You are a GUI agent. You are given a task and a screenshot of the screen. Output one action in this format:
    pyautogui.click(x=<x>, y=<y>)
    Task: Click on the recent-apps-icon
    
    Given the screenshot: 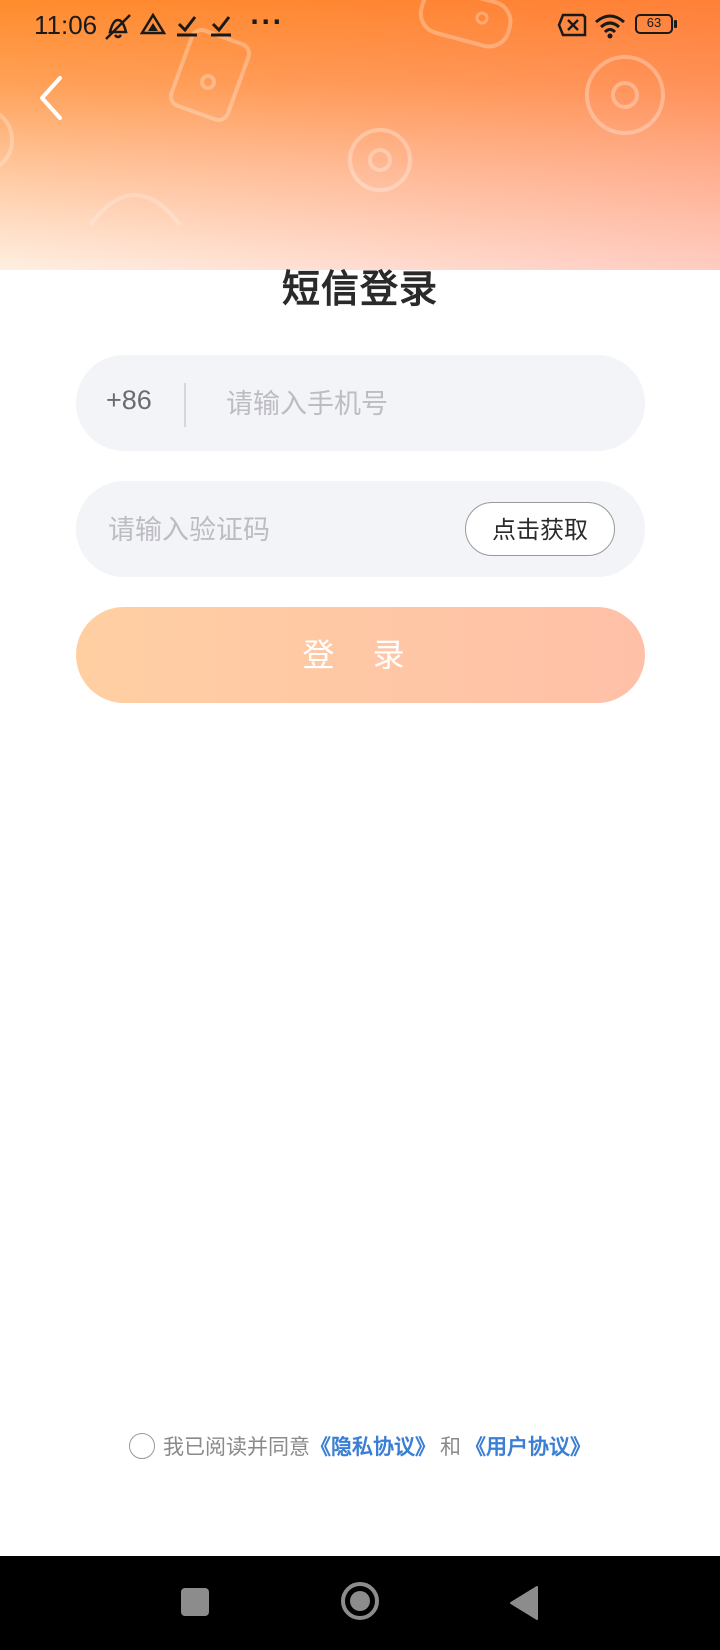 What is the action you would take?
    pyautogui.click(x=195, y=1602)
    